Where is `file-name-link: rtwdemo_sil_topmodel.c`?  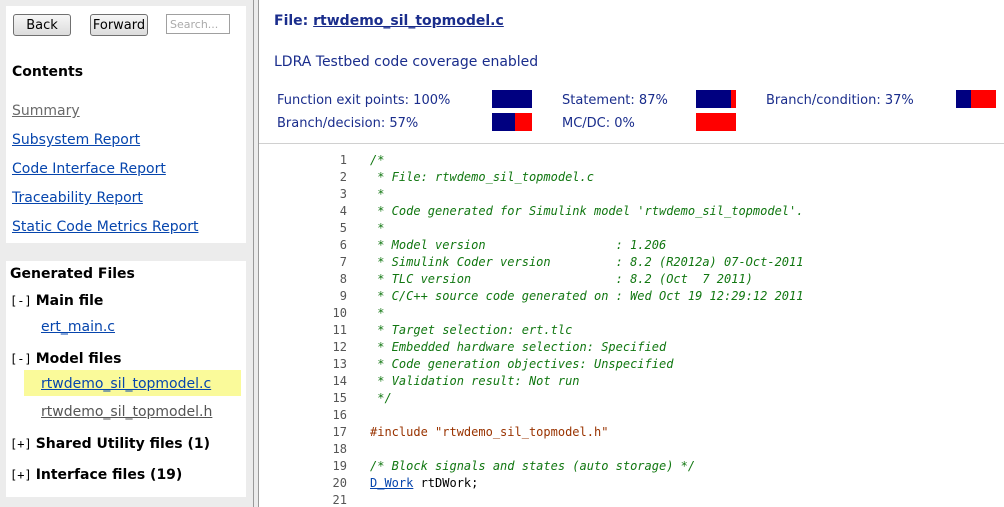
file-name-link: rtwdemo_sil_topmodel.c is located at coordinates (408, 21).